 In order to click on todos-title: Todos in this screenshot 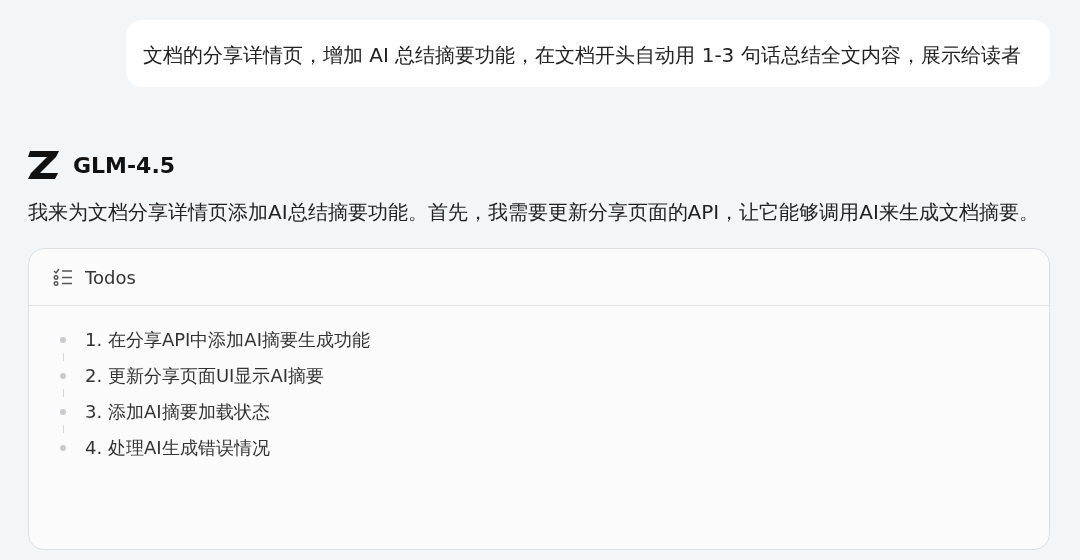, I will do `click(110, 277)`.